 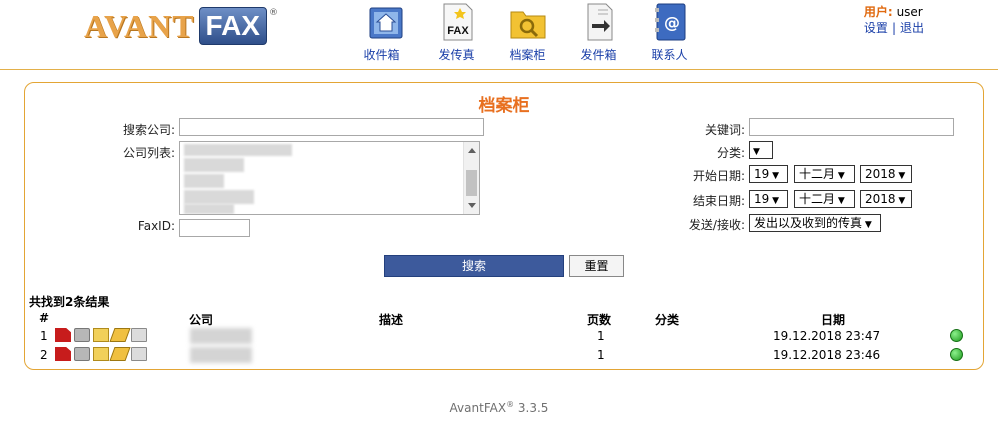 I want to click on nav-send-fax: FAX 发传真, so click(x=456, y=32).